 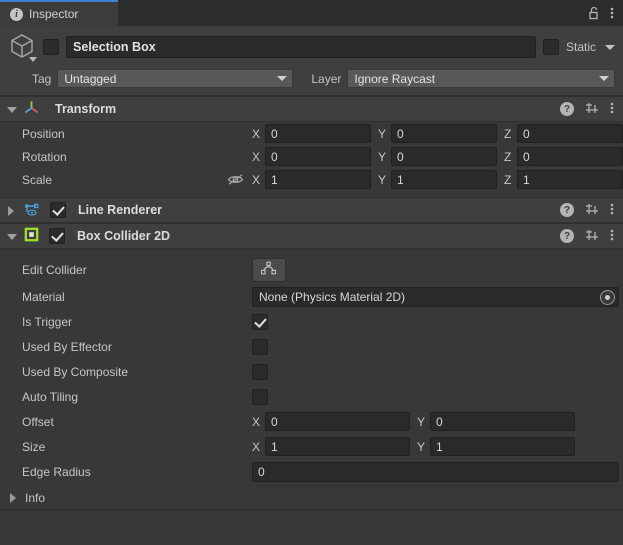 What do you see at coordinates (382, 156) in the screenshot?
I see `rotation-y-axis-label: Y` at bounding box center [382, 156].